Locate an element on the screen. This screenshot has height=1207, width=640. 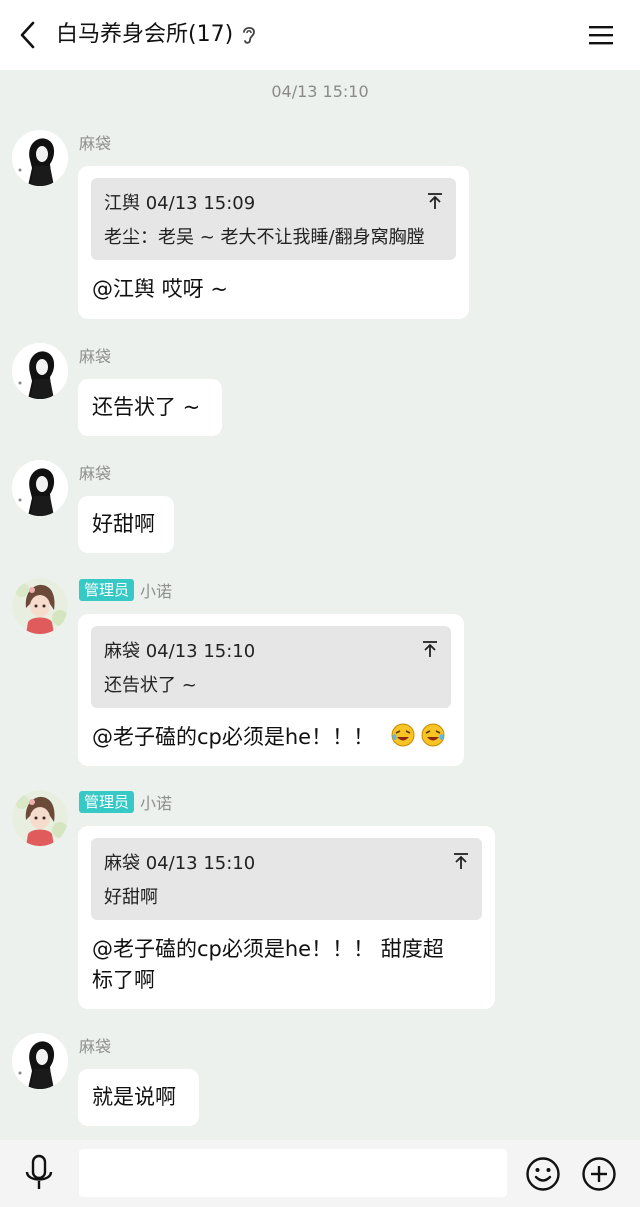
quote-meta: 江舆 04/13 15:09 is located at coordinates (180, 203).